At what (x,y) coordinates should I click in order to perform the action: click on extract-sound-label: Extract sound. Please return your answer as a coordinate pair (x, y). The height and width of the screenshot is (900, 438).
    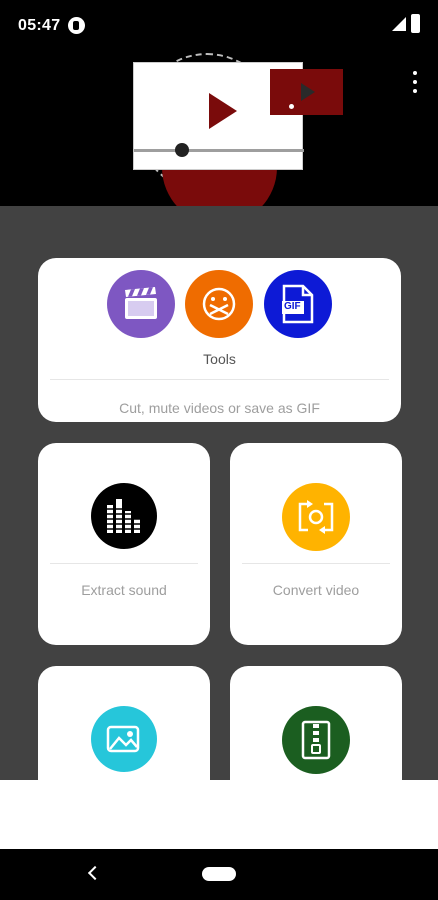
    Looking at the image, I should click on (124, 590).